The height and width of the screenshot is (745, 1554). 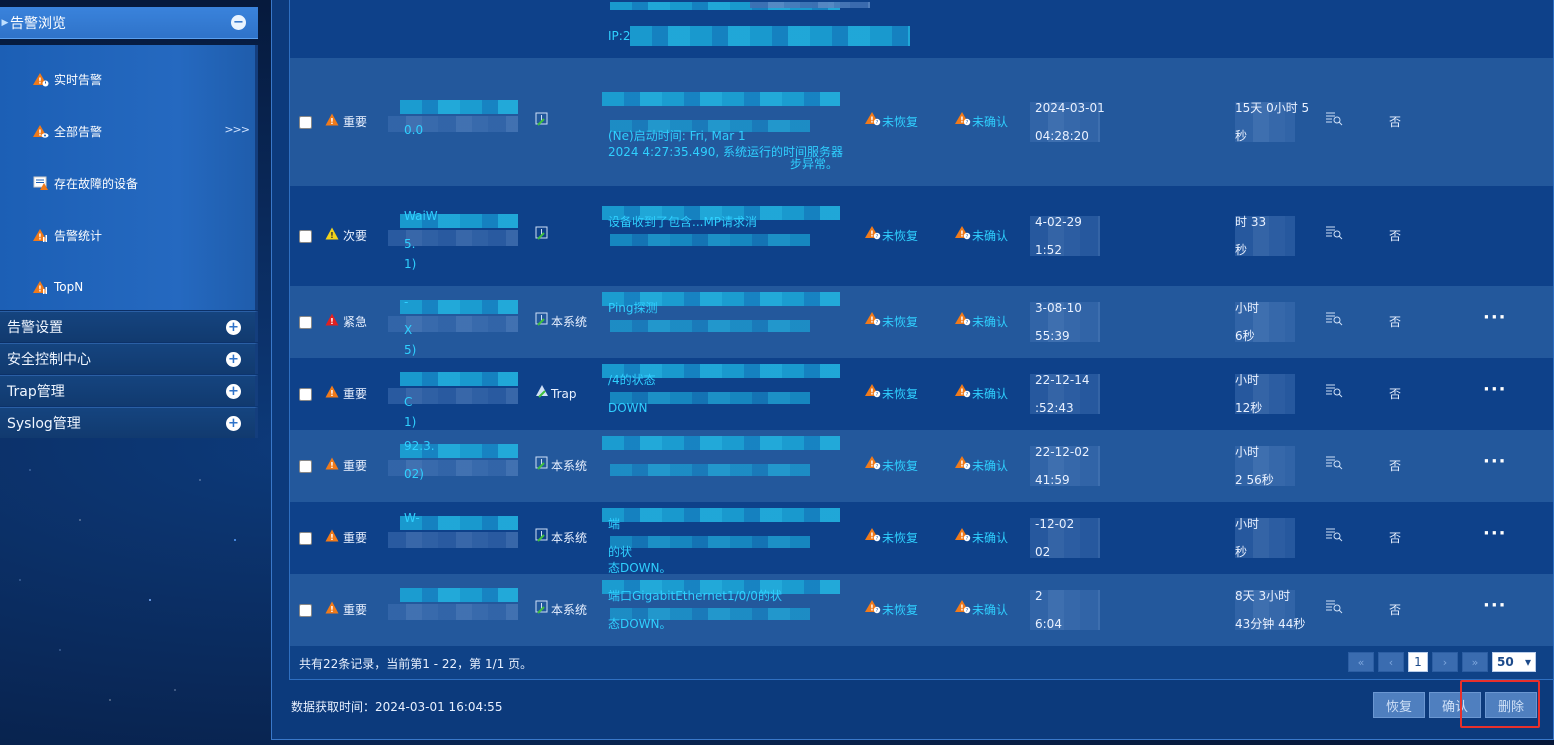 I want to click on sidebar-group-security-center: 安全控制中心 +, so click(x=129, y=358).